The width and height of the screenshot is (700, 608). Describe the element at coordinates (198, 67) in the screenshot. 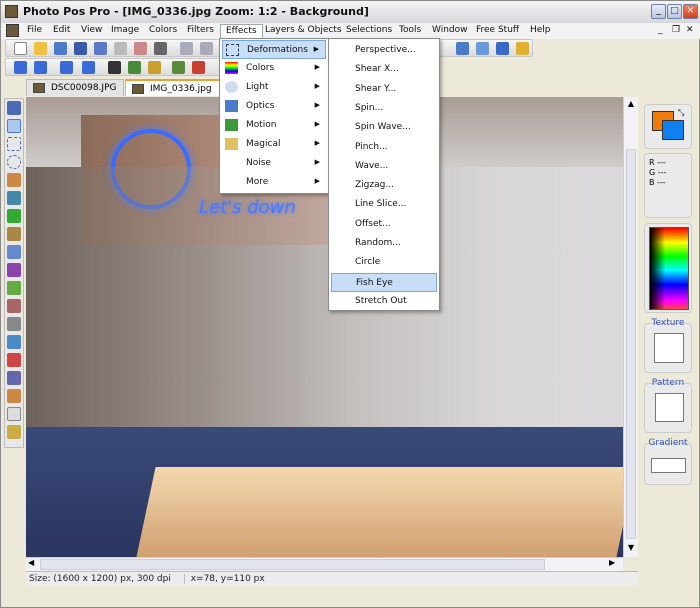

I see `remove-layer-icon` at that location.